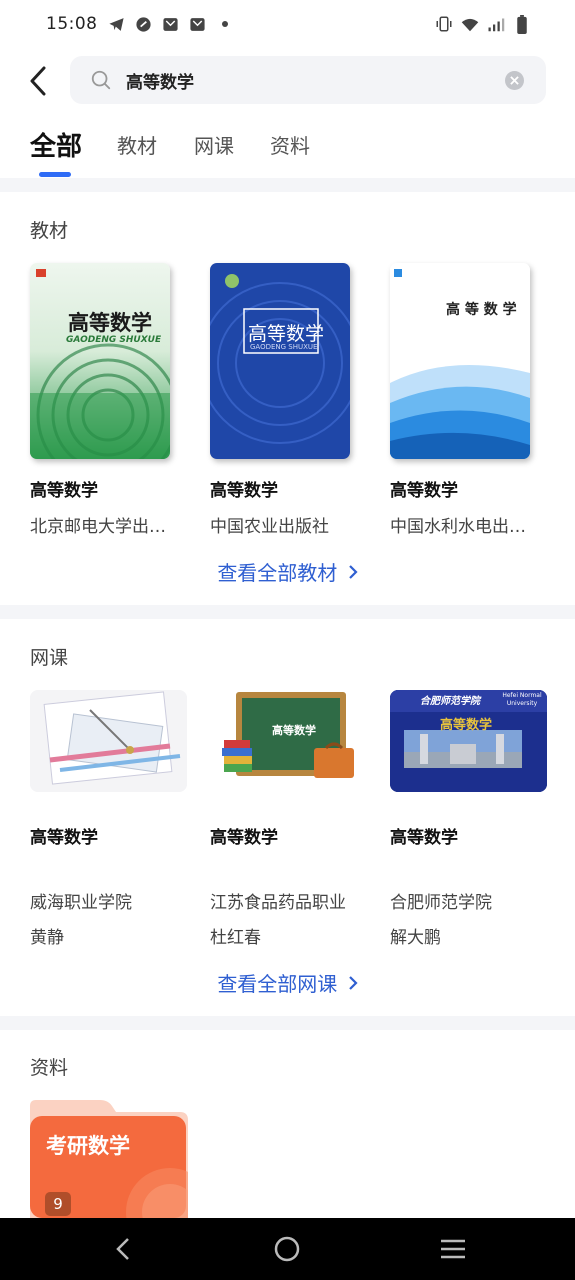 The width and height of the screenshot is (575, 1280). I want to click on see-all-textbooks-link: 查看全部教材, so click(287, 571).